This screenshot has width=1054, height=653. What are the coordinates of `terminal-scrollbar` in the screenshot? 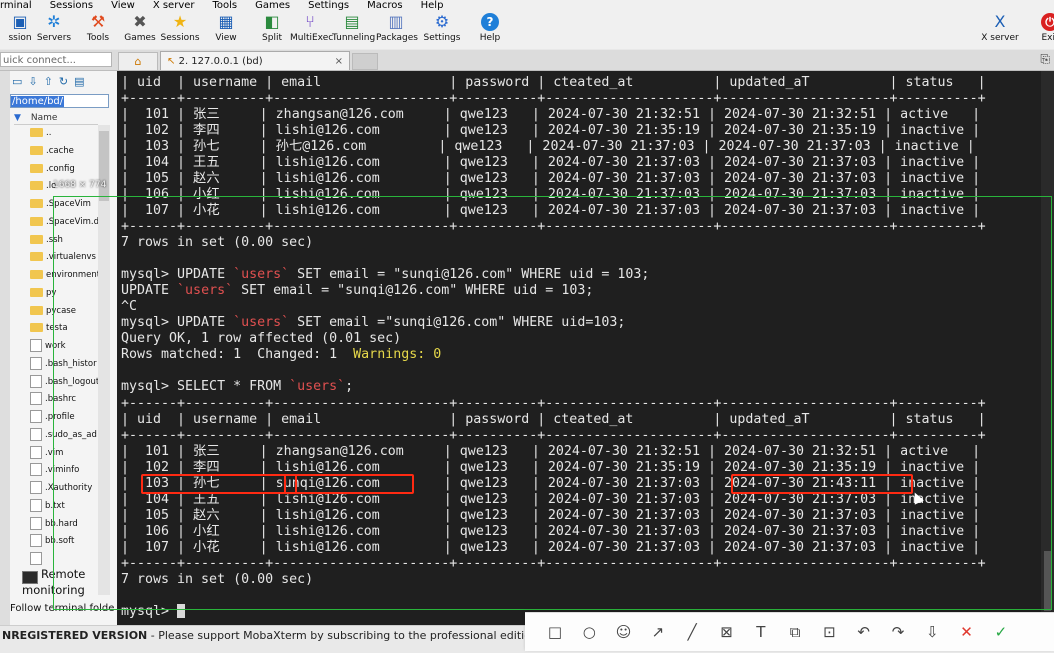 It's located at (1047, 348).